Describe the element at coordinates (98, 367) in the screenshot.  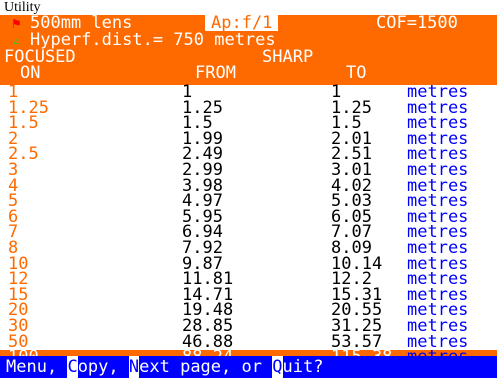
I see `copy-option: opy,` at that location.